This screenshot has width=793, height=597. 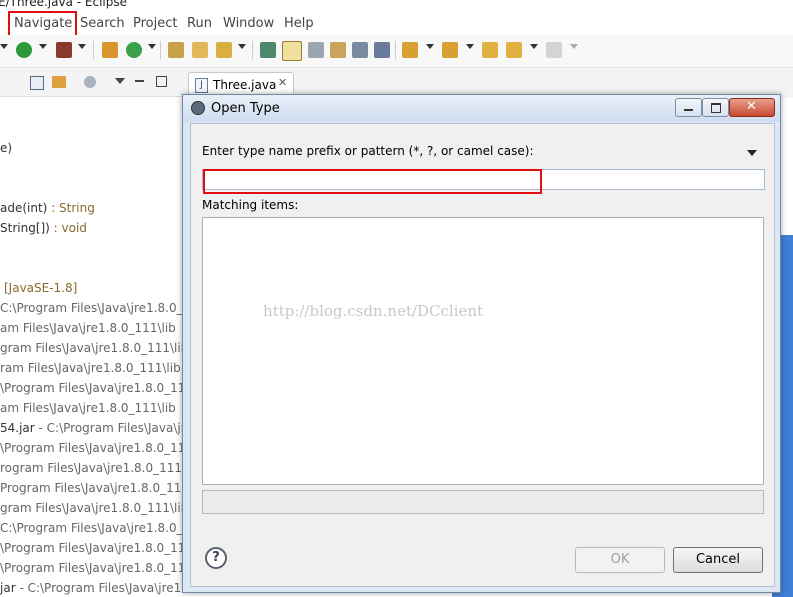 I want to click on details-area, so click(x=483, y=502).